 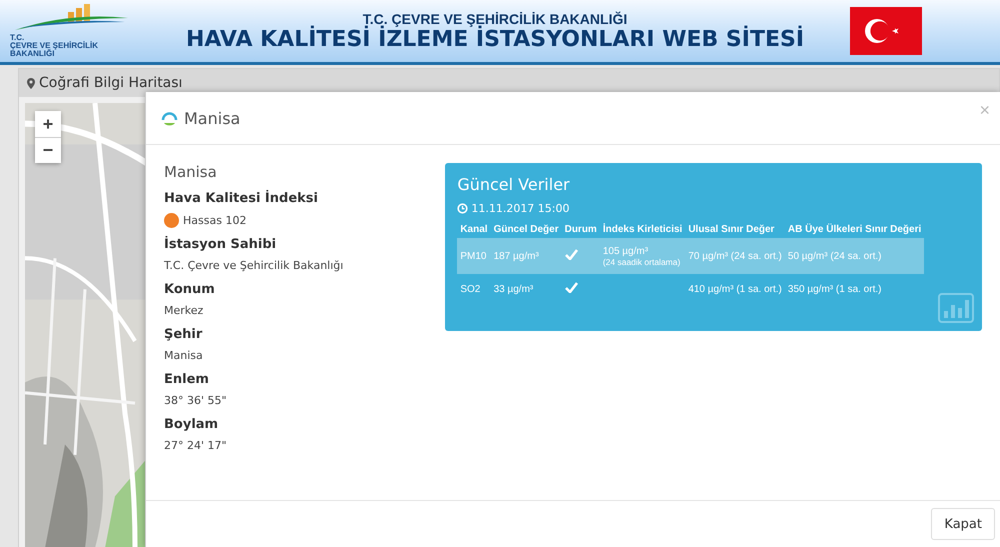 What do you see at coordinates (241, 199) in the screenshot?
I see `field-label: Hava Kalitesi İndeksi` at bounding box center [241, 199].